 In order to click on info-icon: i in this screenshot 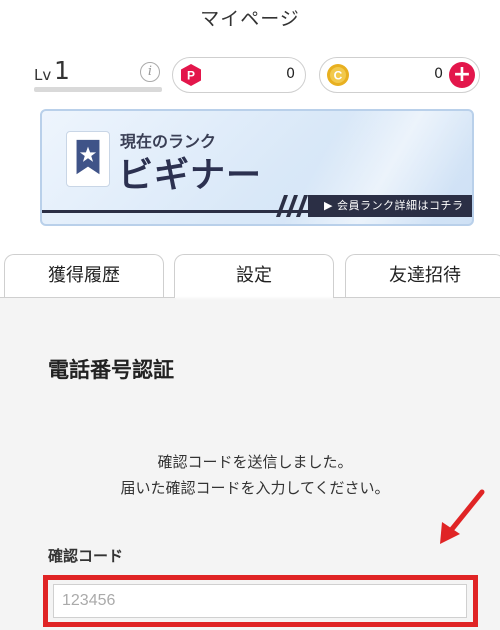, I will do `click(150, 72)`.